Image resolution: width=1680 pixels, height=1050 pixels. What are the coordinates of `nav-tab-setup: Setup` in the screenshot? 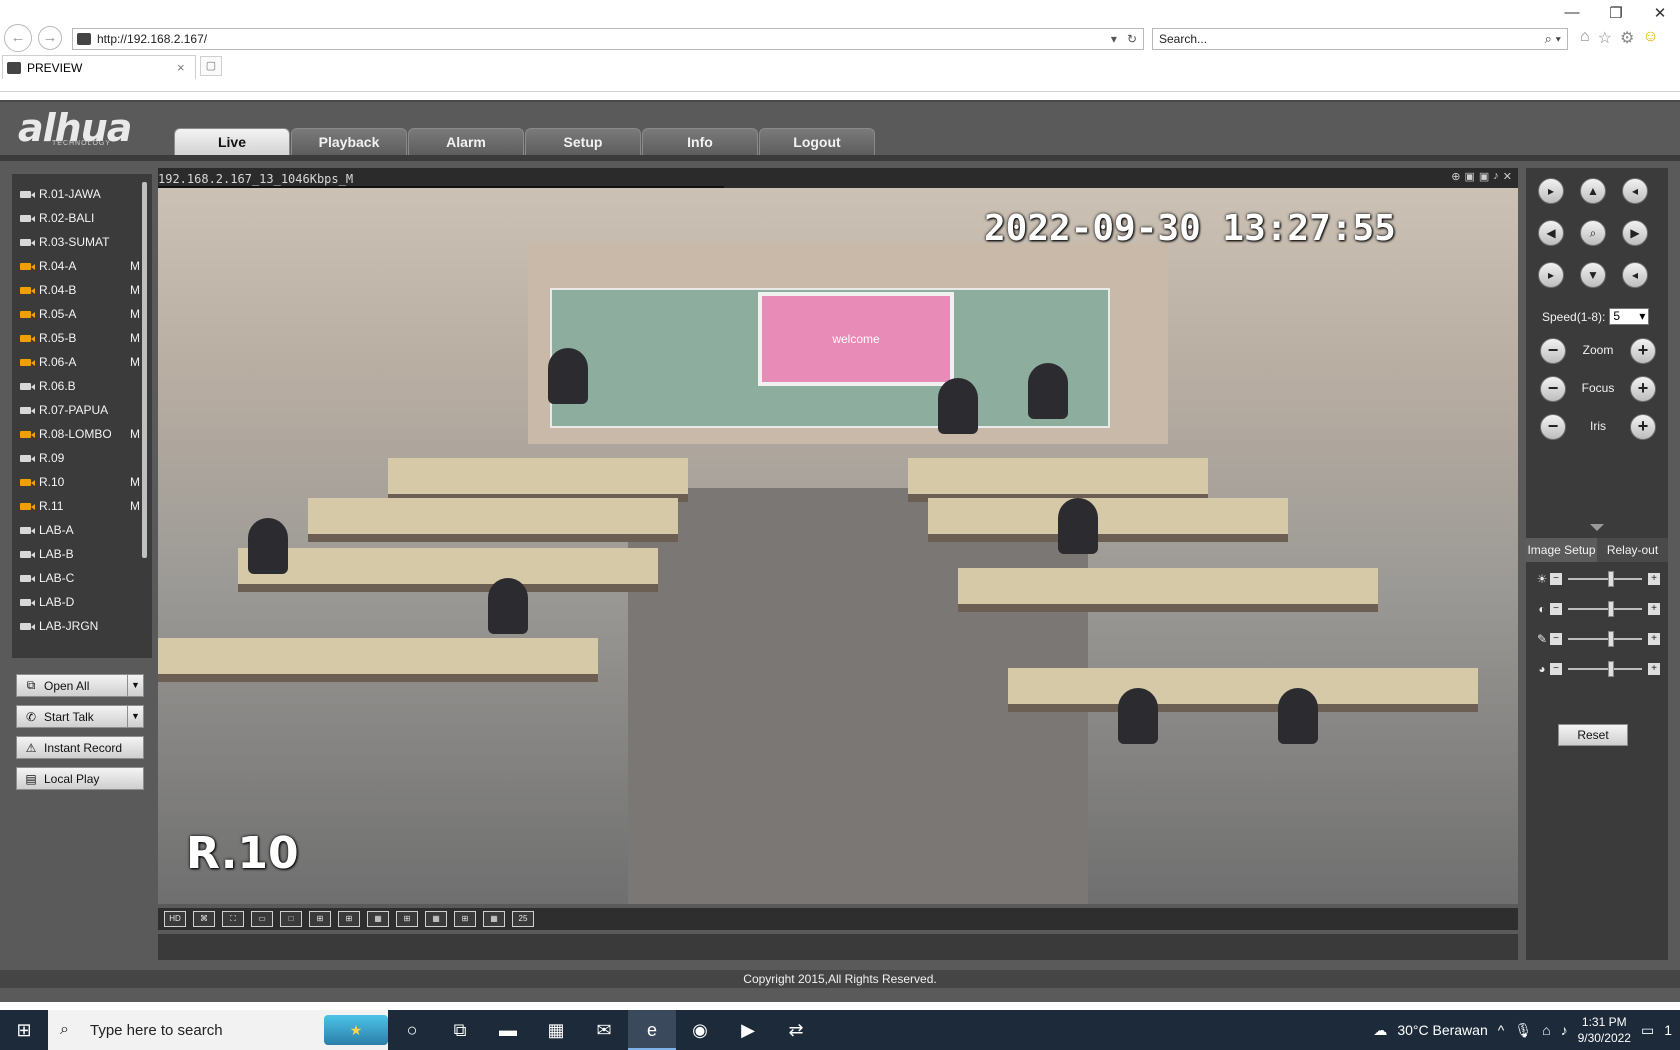 It's located at (583, 141).